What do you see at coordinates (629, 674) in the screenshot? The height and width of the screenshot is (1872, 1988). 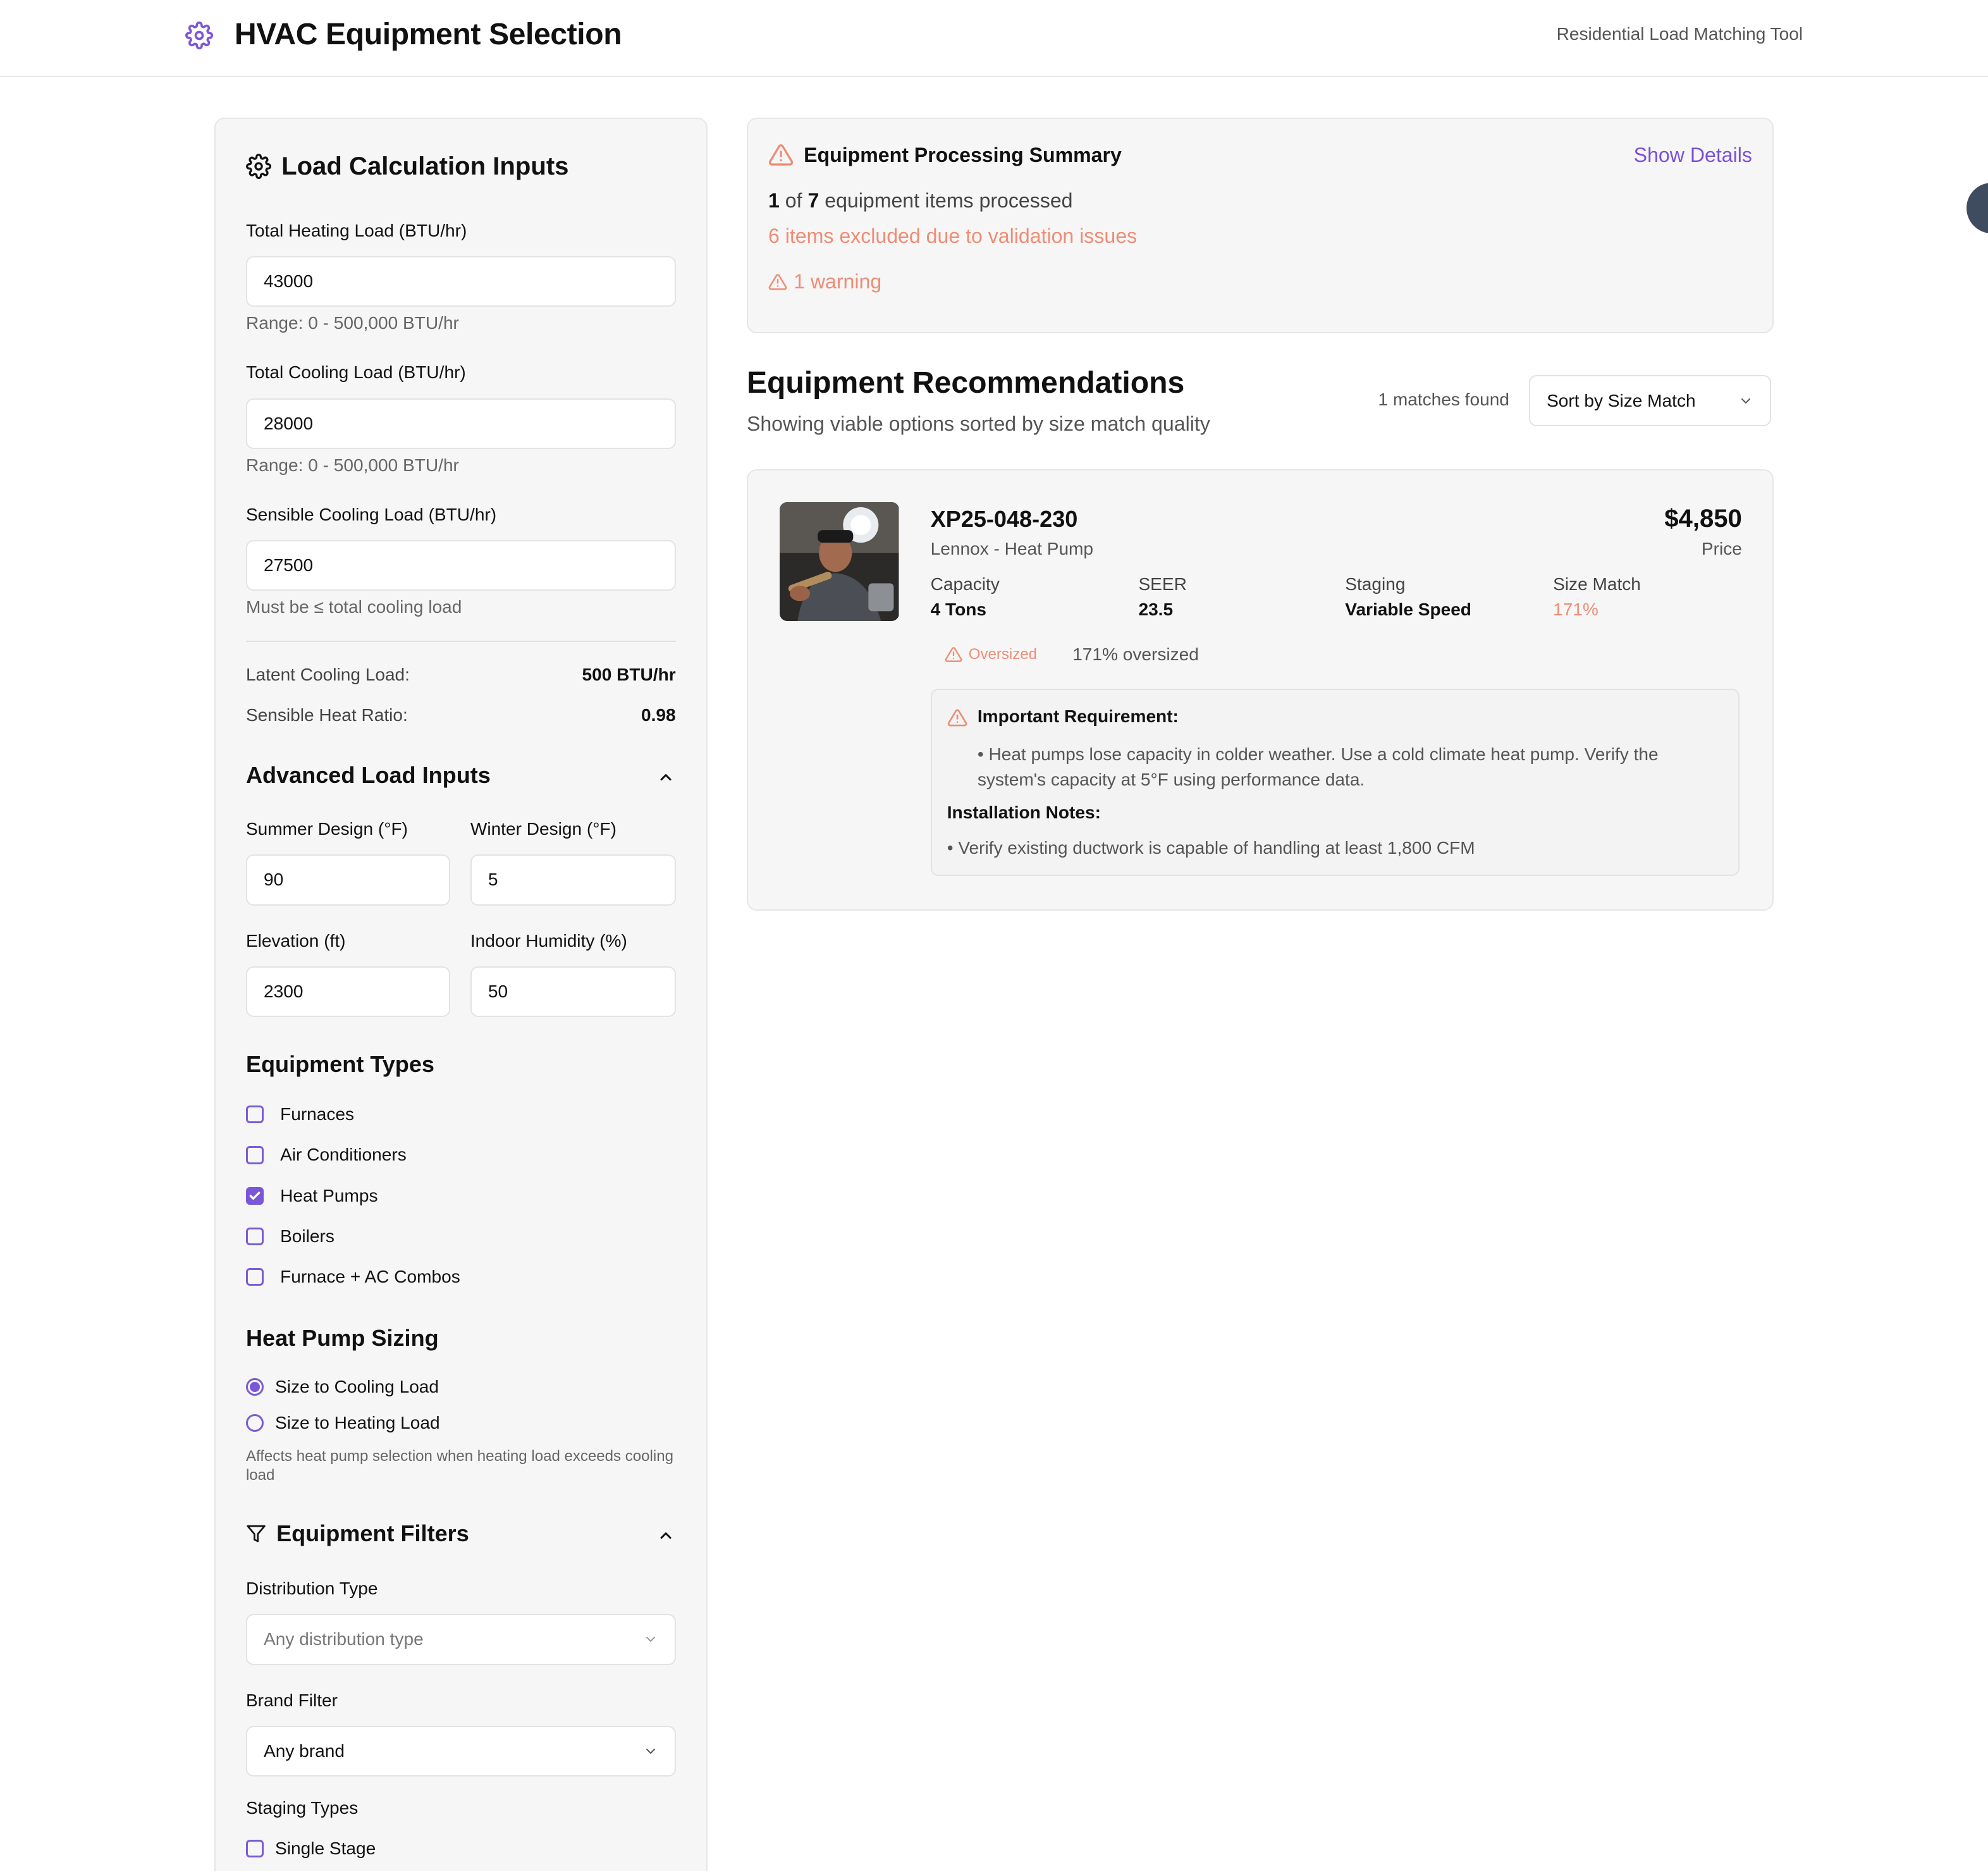 I see `latent-load-value: 500 BTU/hr` at bounding box center [629, 674].